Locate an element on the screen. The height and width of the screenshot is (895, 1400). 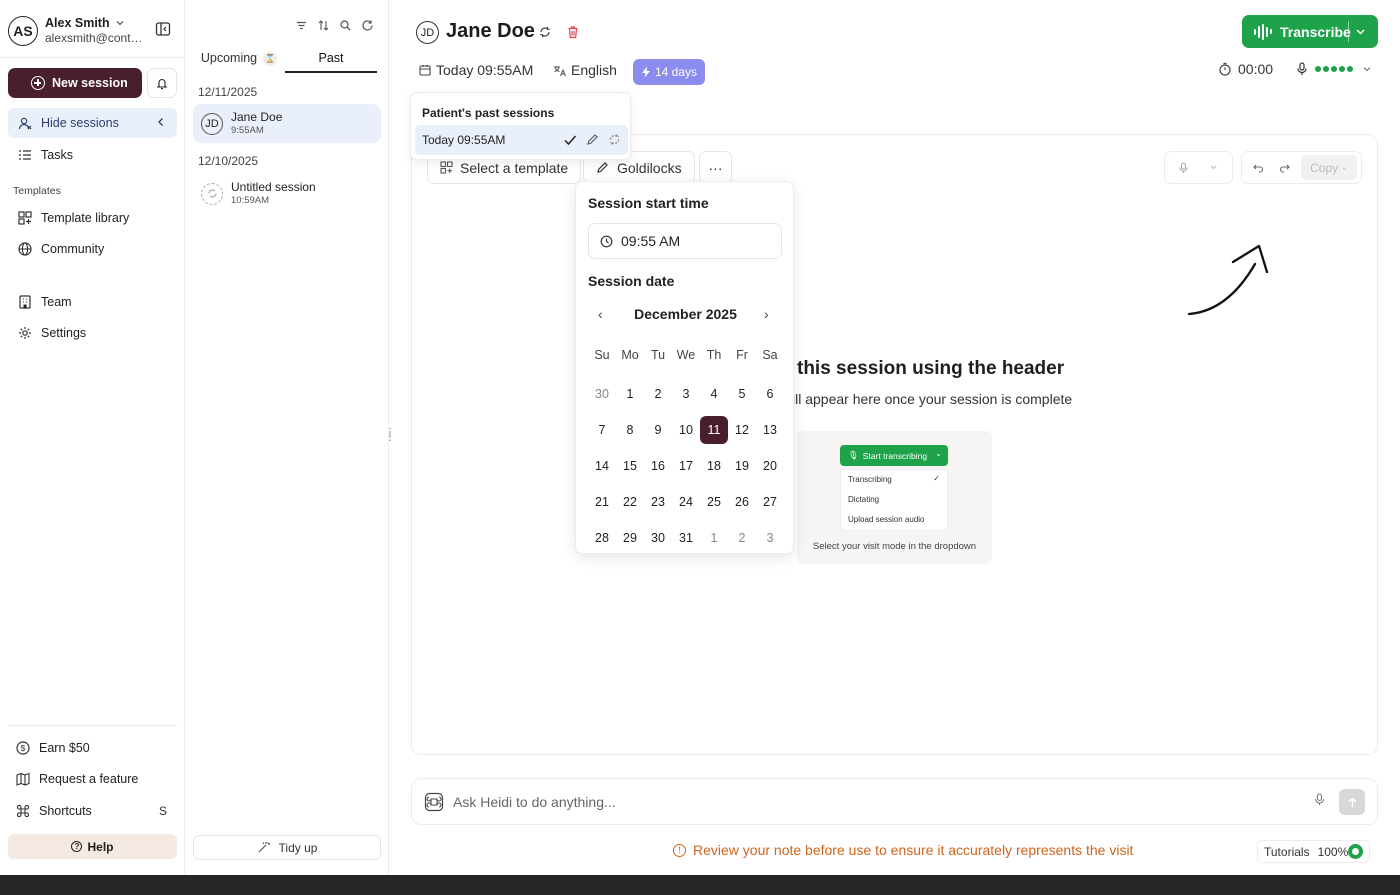
hourglass-icon: ⌛ is located at coordinates (270, 58).